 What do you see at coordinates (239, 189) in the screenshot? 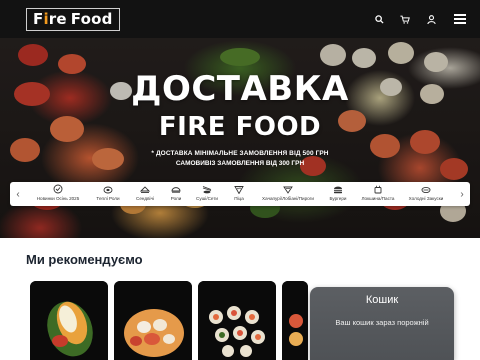
I see `pizza-icon` at bounding box center [239, 189].